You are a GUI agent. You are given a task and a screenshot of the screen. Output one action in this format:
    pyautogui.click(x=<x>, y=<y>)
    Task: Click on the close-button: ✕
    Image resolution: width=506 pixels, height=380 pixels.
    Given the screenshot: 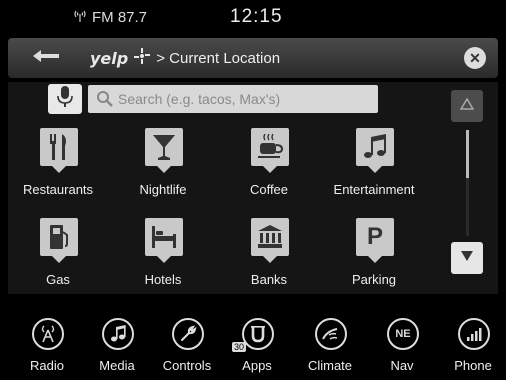 What is the action you would take?
    pyautogui.click(x=475, y=58)
    